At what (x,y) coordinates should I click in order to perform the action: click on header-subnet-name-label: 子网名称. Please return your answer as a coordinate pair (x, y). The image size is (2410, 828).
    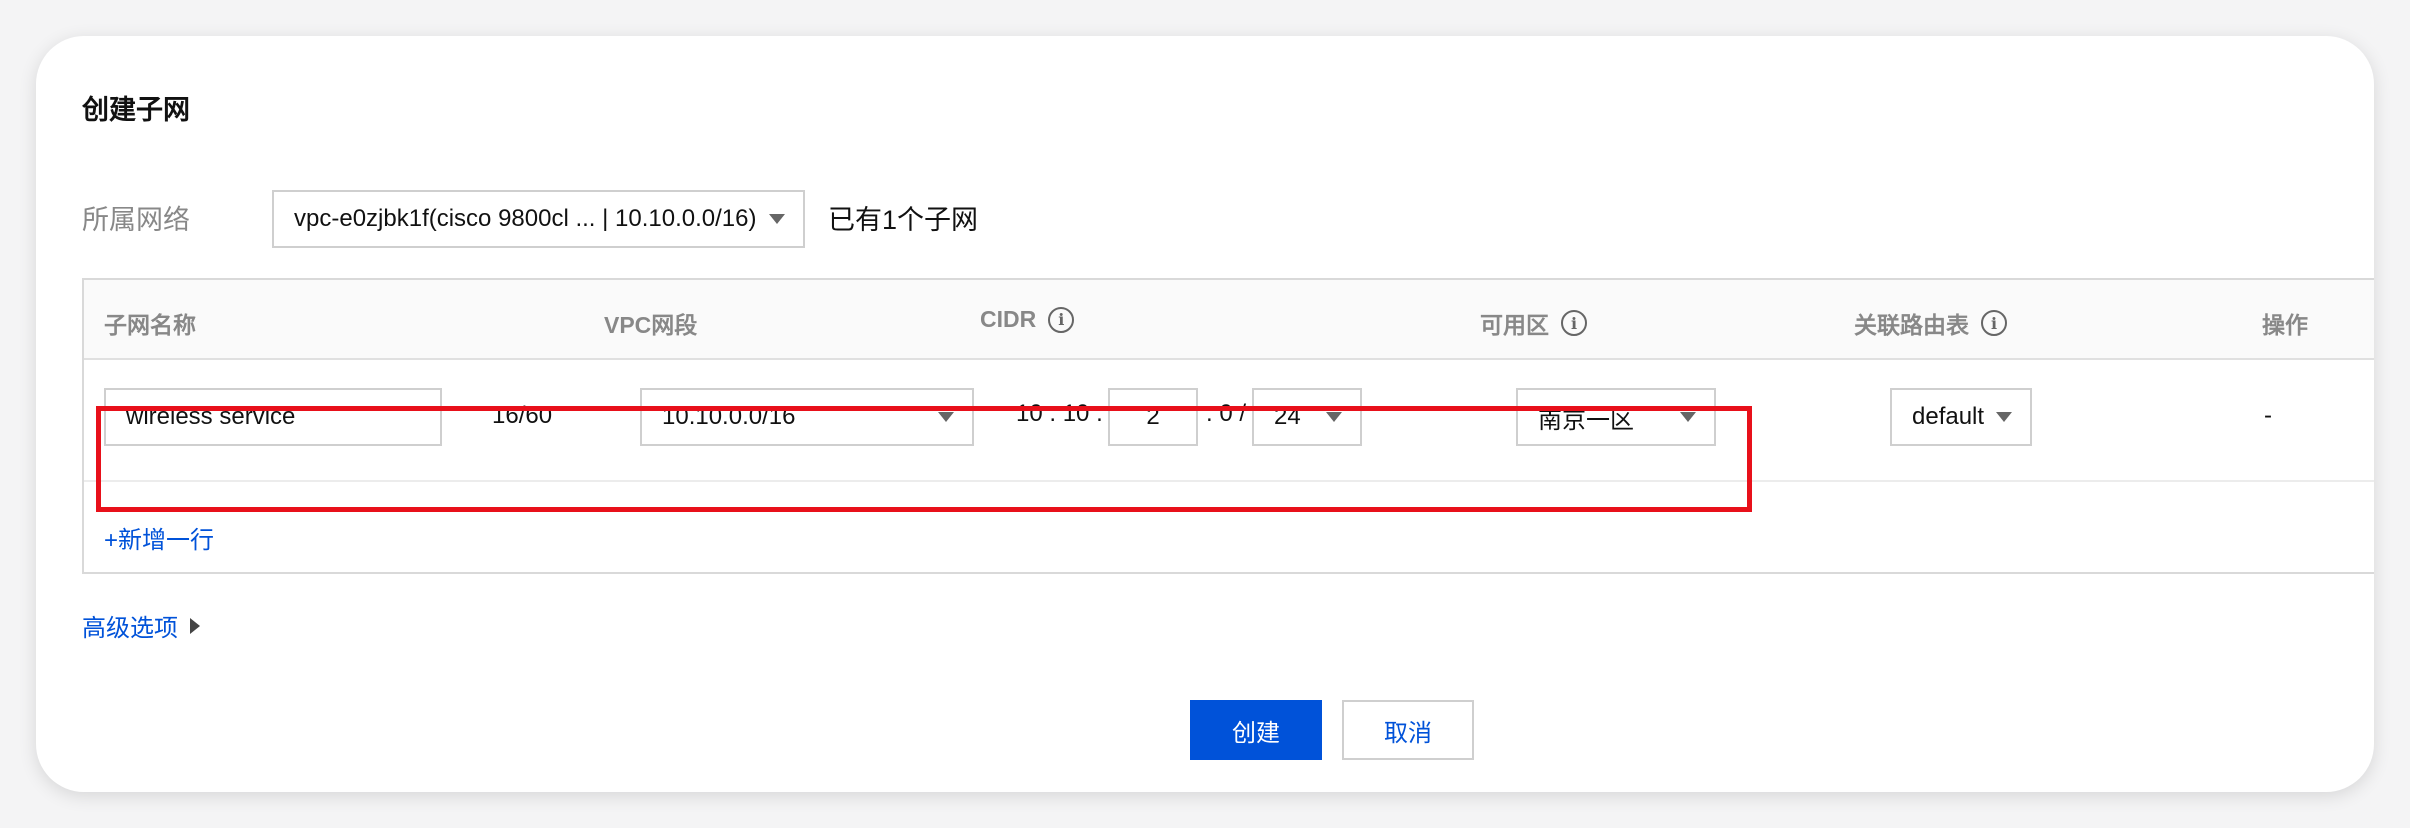
    Looking at the image, I should click on (150, 325).